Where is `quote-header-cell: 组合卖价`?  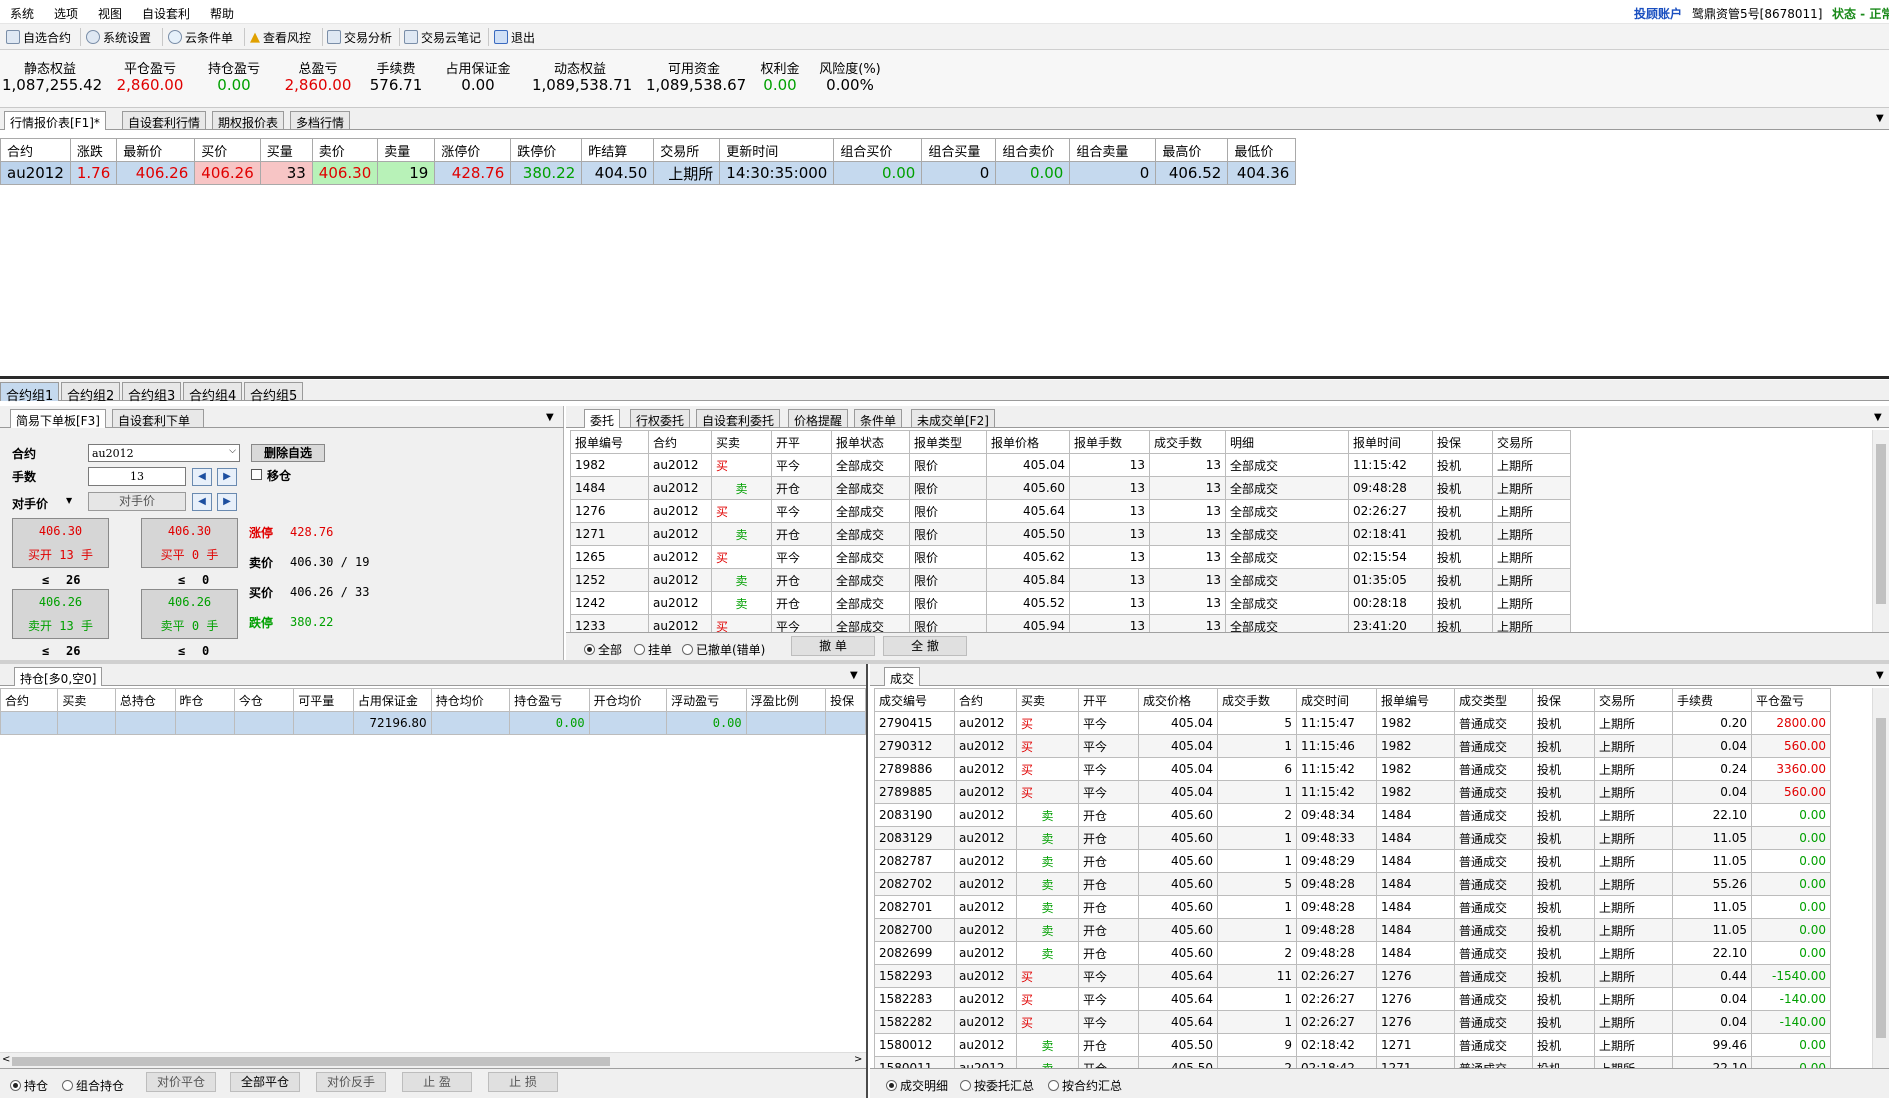 quote-header-cell: 组合卖价 is located at coordinates (1033, 150).